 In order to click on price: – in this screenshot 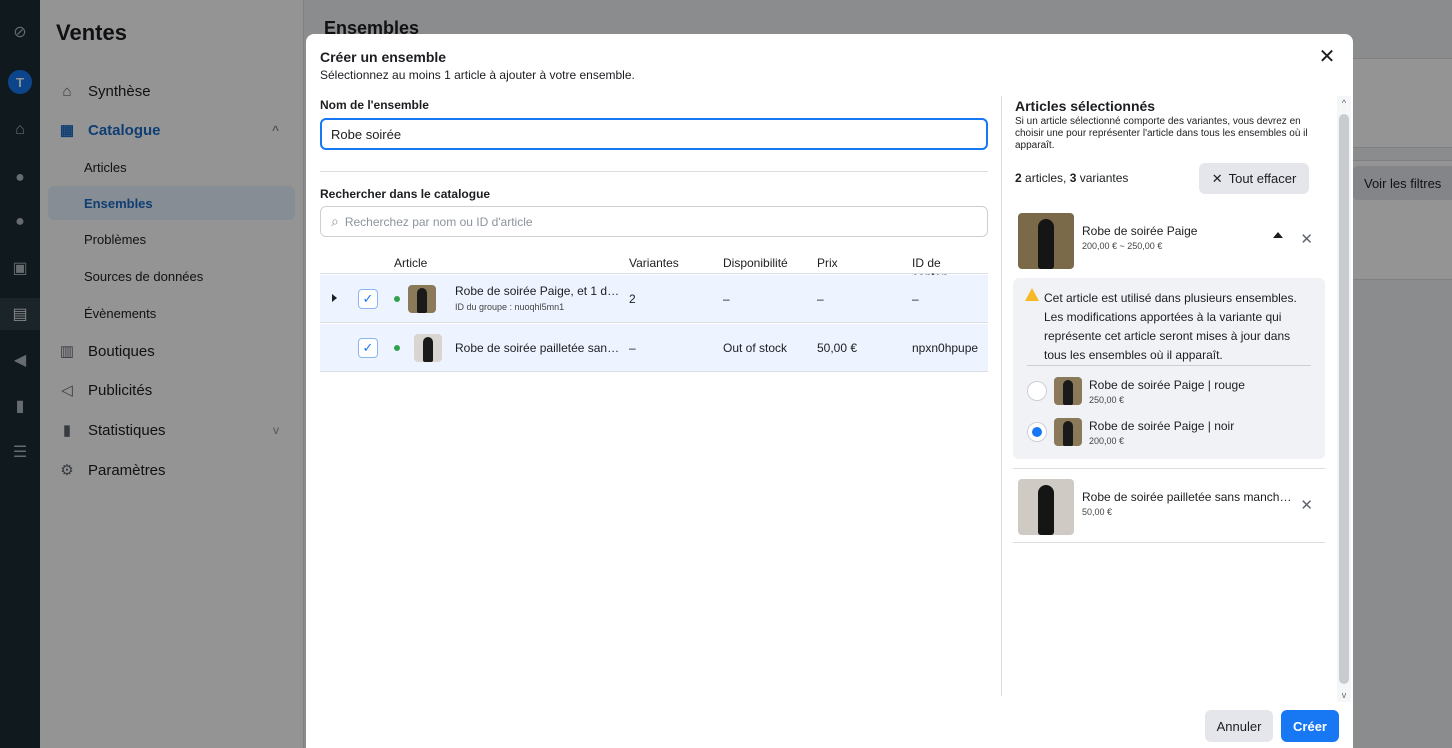, I will do `click(820, 299)`.